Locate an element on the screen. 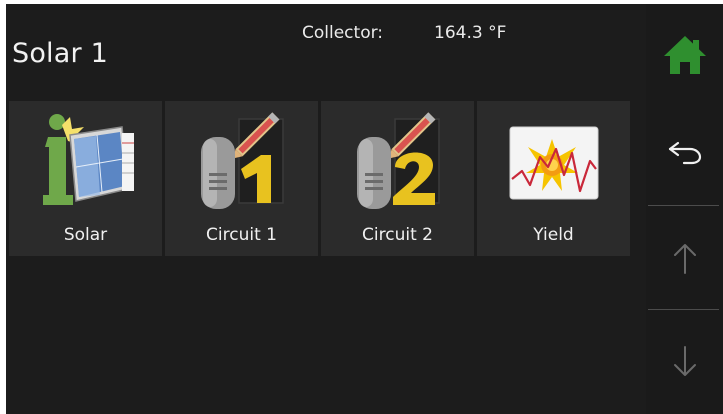 The height and width of the screenshot is (414, 723). yield-chart-icon is located at coordinates (553, 165).